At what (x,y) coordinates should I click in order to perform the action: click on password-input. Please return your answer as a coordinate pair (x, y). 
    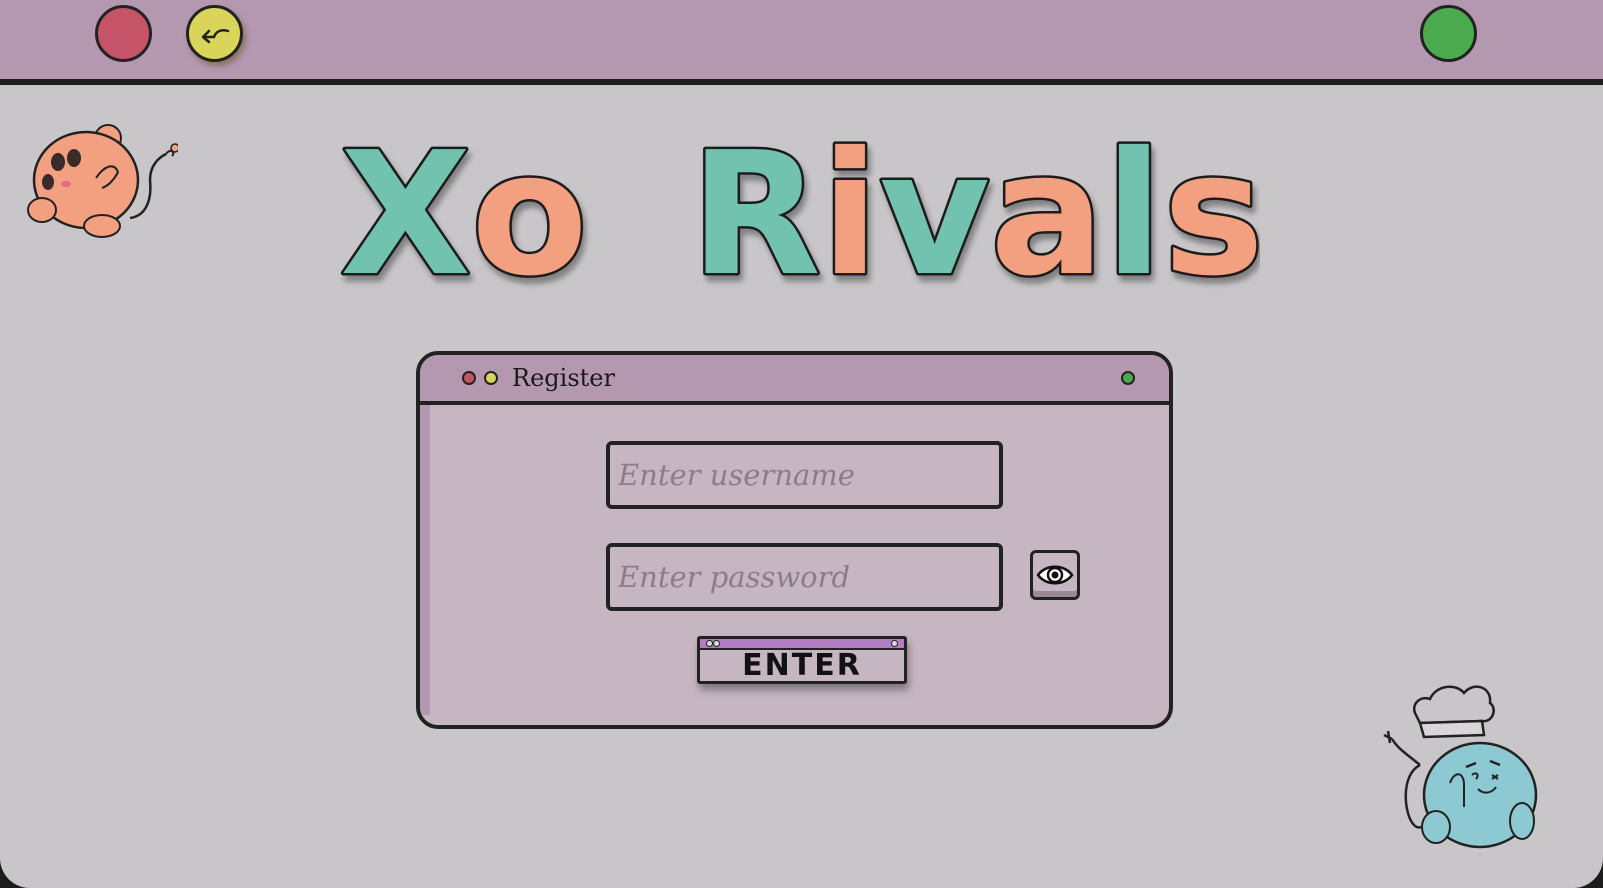
    Looking at the image, I should click on (804, 577).